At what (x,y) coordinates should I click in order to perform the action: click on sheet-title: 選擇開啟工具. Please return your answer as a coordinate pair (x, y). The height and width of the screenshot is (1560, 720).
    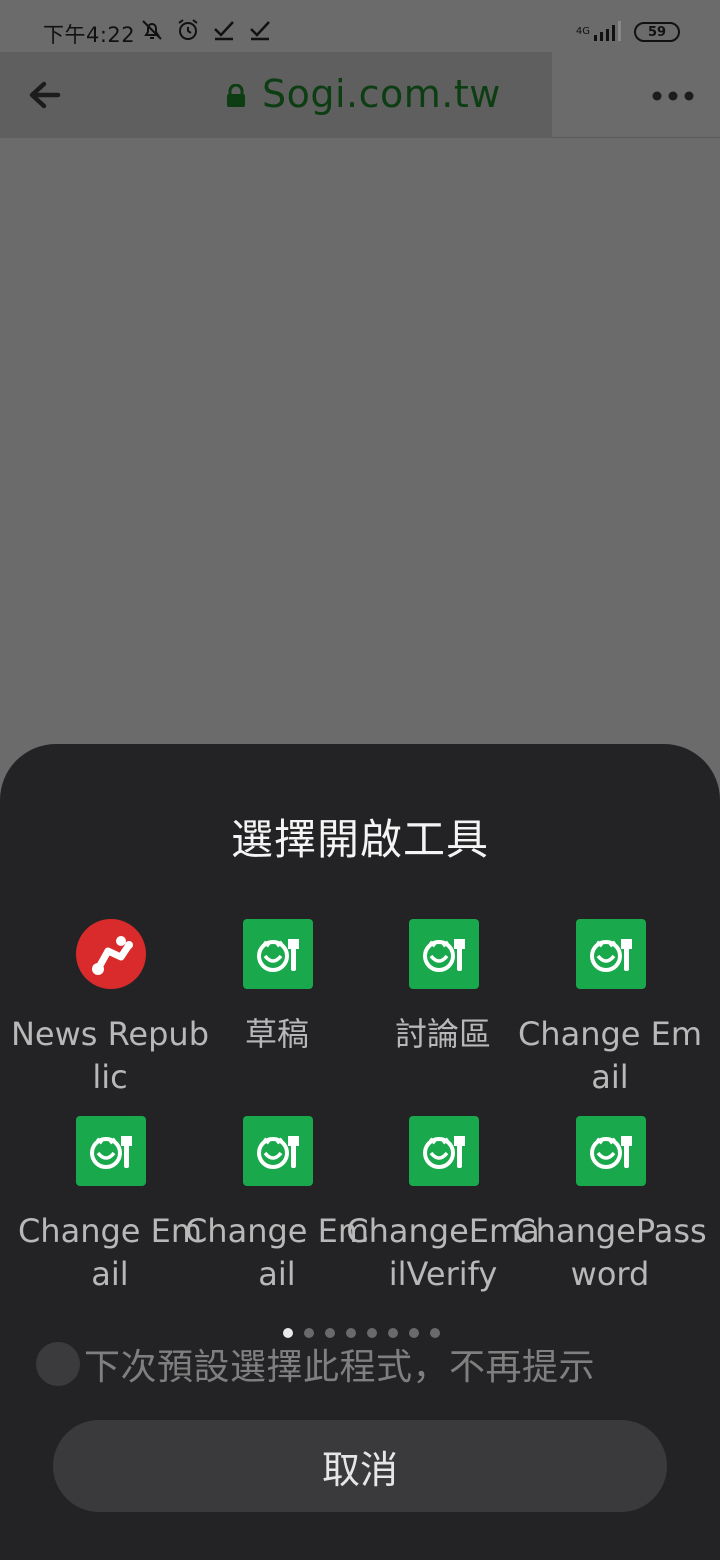
    Looking at the image, I should click on (359, 839).